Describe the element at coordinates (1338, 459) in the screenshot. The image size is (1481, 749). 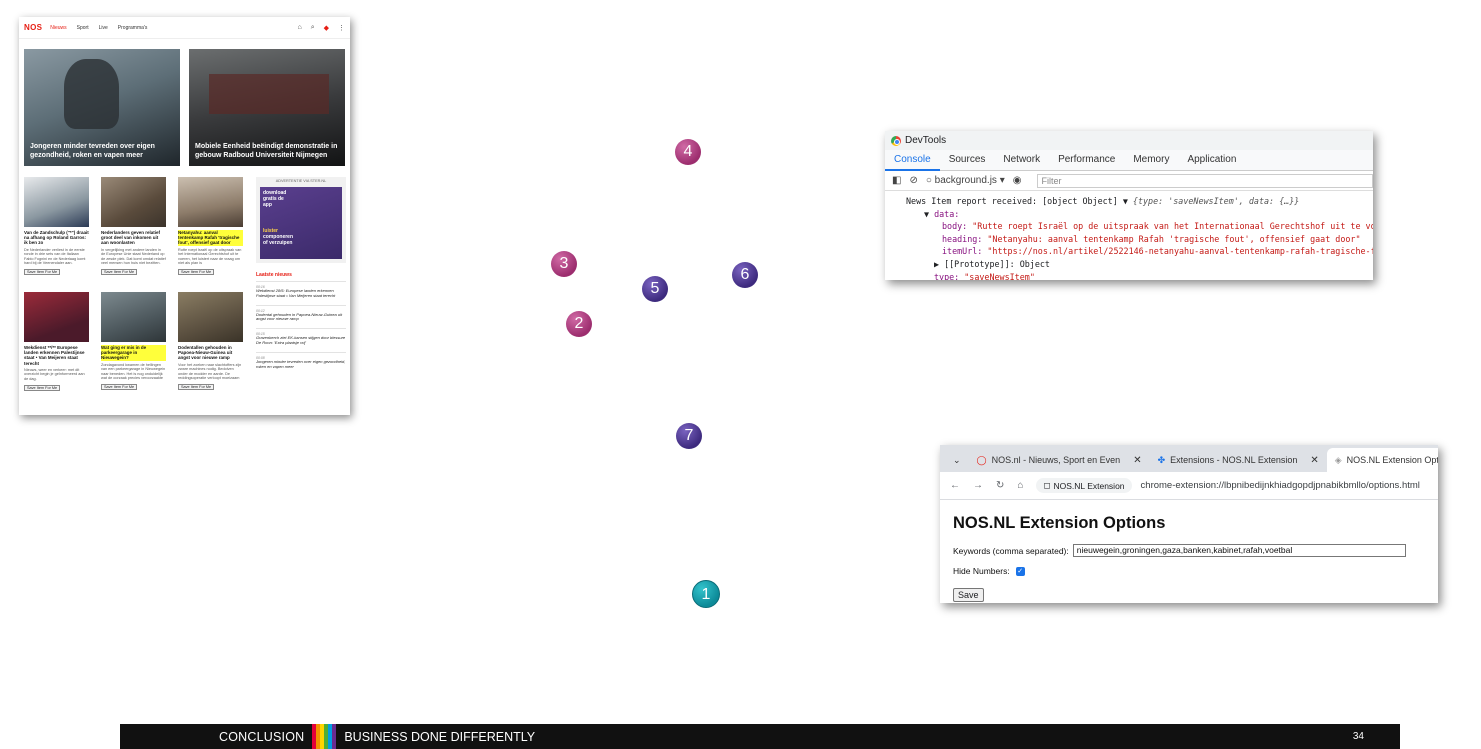
I see `extension-page-icon: ◈` at that location.